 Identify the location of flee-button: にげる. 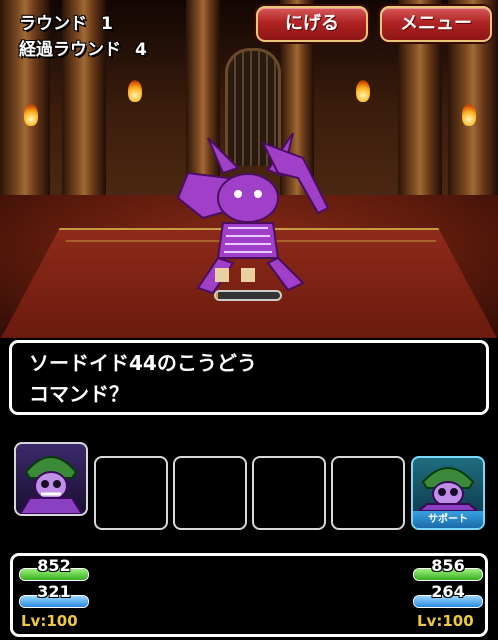
(312, 24).